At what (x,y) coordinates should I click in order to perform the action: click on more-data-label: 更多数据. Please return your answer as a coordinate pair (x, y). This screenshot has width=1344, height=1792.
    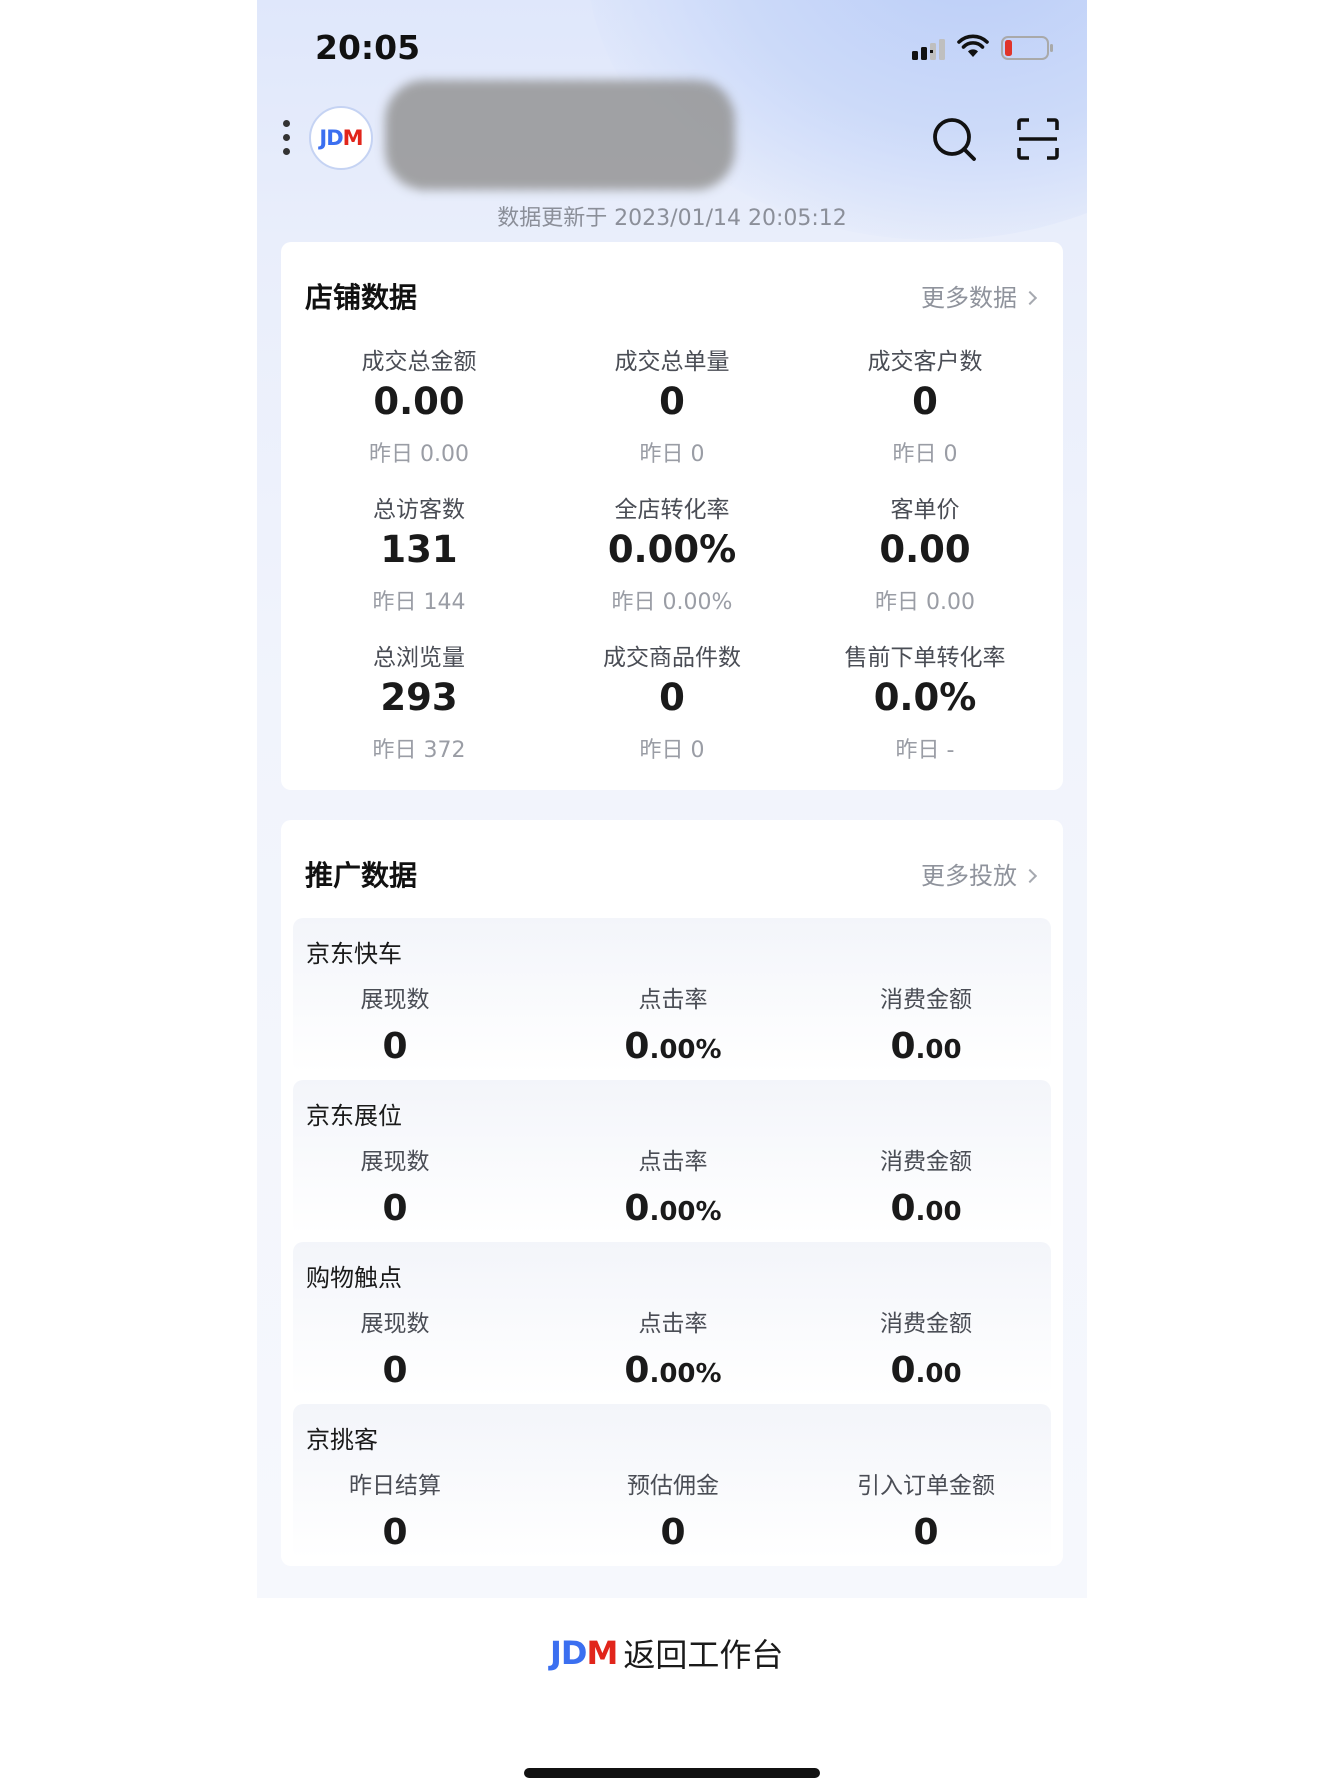
    Looking at the image, I should click on (969, 298).